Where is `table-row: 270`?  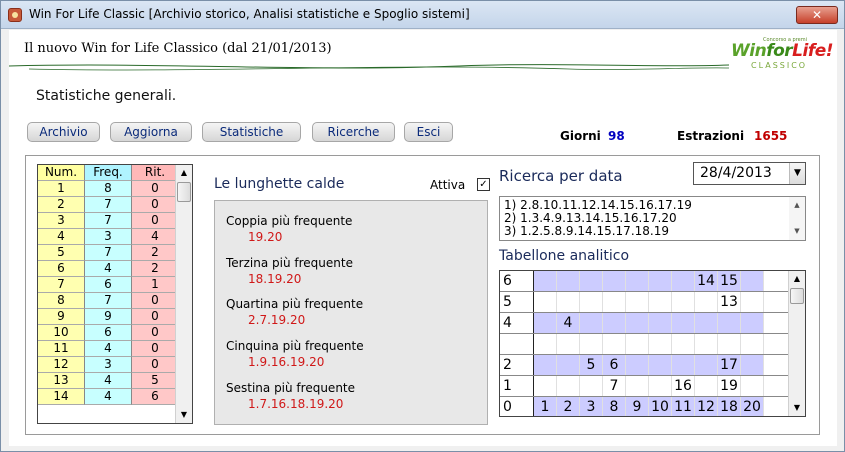 table-row: 270 is located at coordinates (115, 205).